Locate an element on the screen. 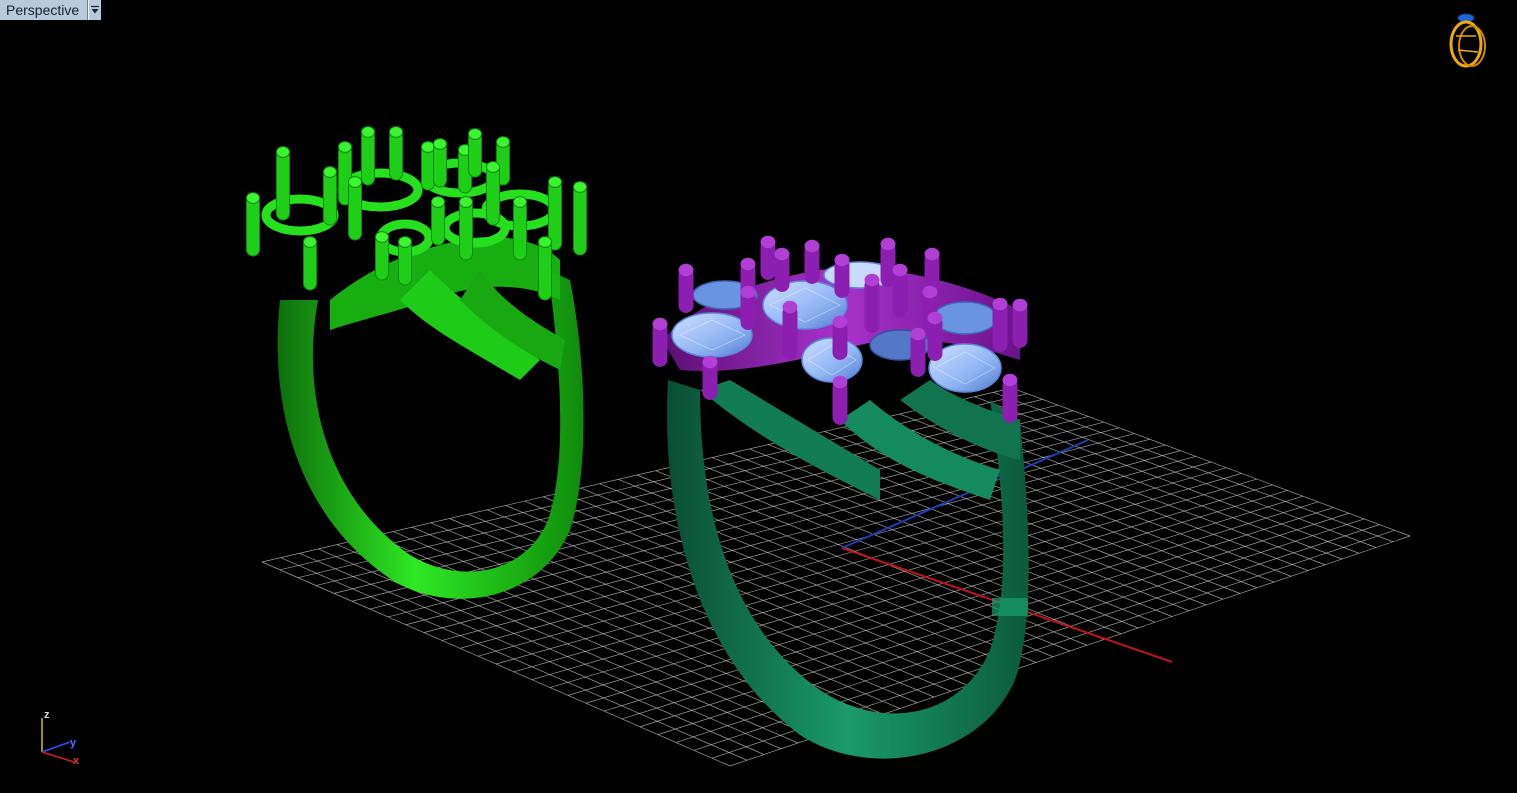 The width and height of the screenshot is (1517, 793). viewport-menu-button is located at coordinates (95, 10).